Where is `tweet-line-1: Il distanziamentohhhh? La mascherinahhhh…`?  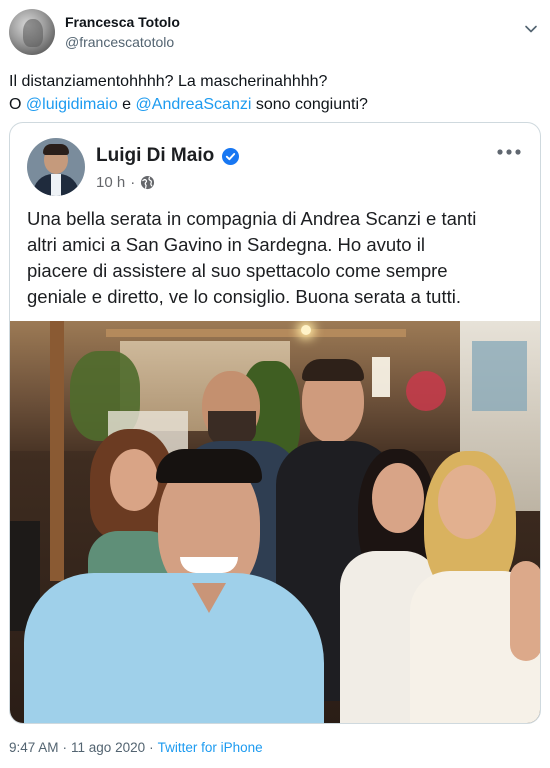 tweet-line-1: Il distanziamentohhhh? La mascherinahhhh… is located at coordinates (168, 81).